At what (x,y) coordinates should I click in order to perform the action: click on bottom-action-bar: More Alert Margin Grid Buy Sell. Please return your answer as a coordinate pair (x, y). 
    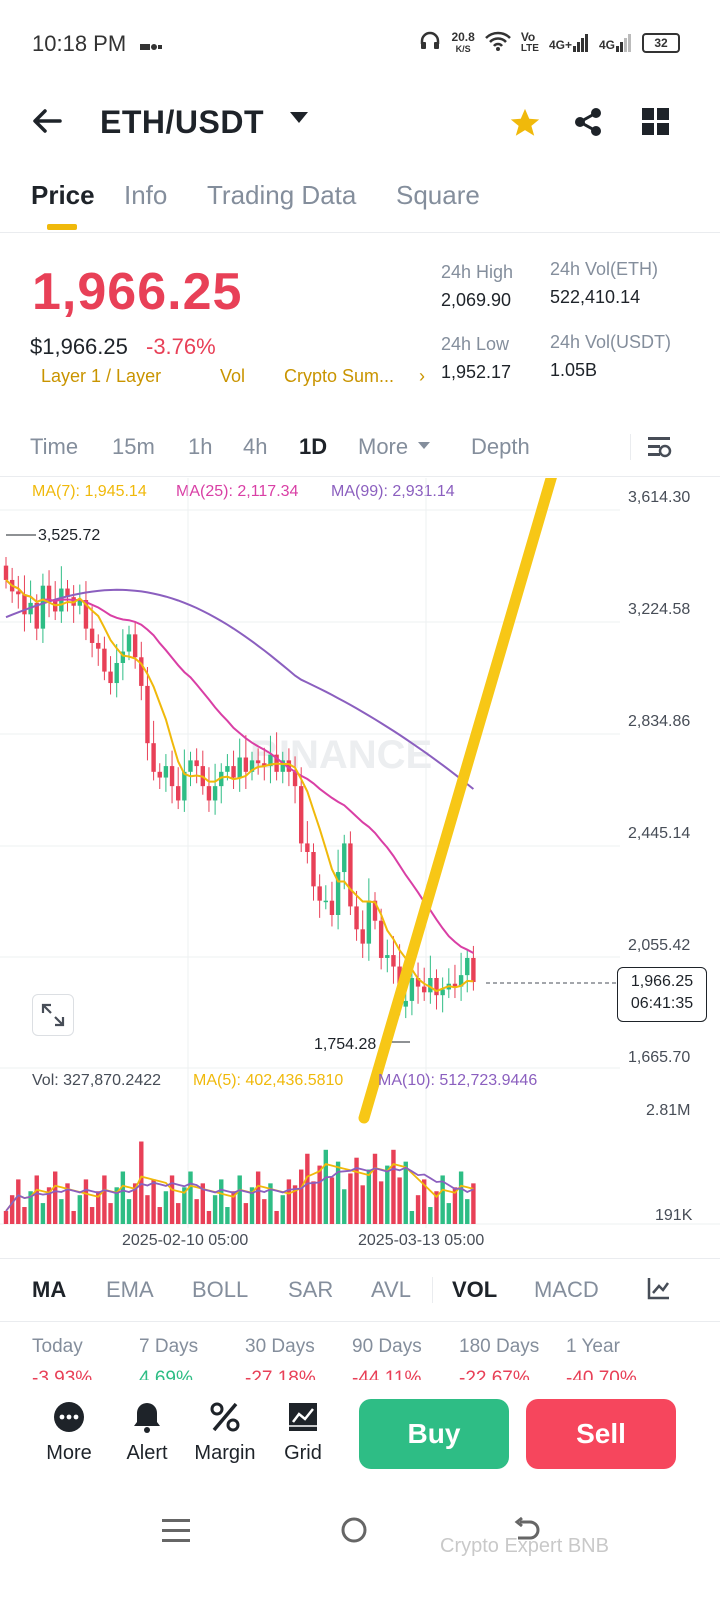
    Looking at the image, I should click on (360, 1437).